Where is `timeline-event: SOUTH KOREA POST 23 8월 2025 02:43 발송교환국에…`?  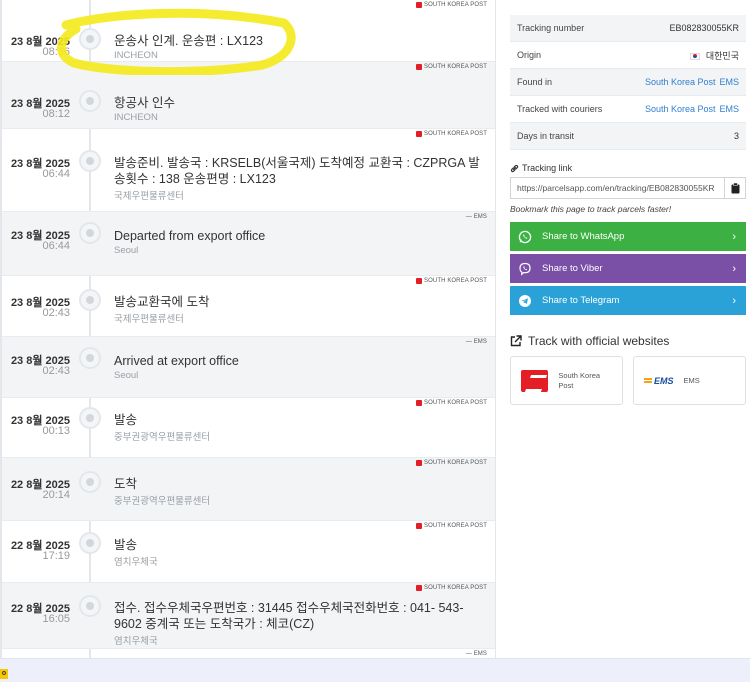 timeline-event: SOUTH KOREA POST 23 8월 2025 02:43 발송교환국에… is located at coordinates (248, 306).